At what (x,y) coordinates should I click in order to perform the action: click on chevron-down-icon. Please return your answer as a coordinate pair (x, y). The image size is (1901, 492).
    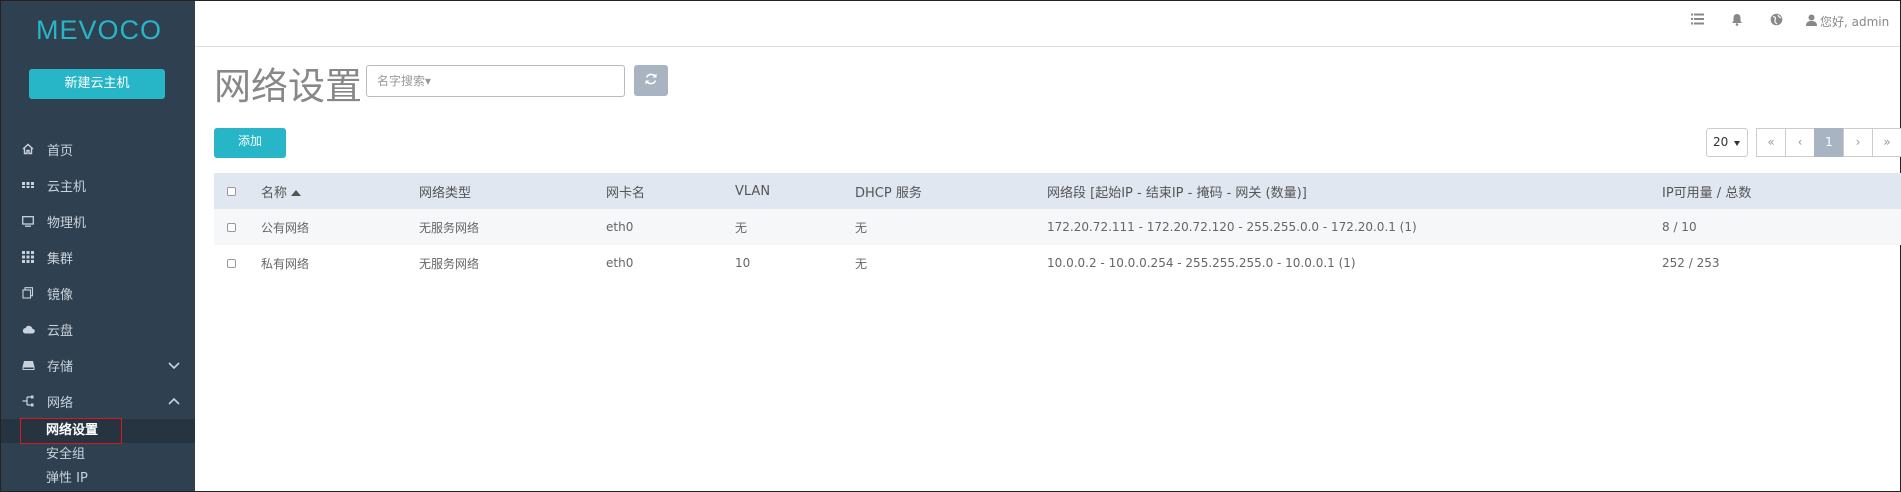
    Looking at the image, I should click on (174, 365).